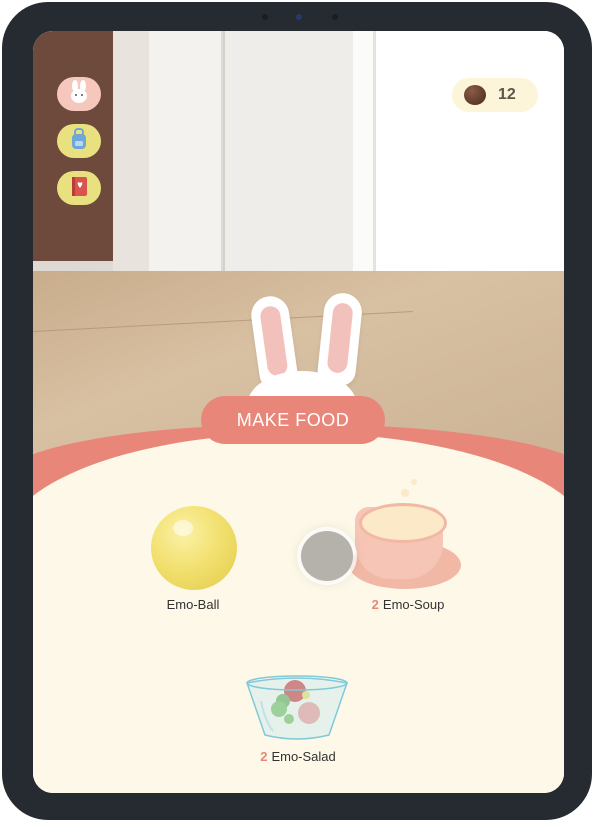 The height and width of the screenshot is (824, 596). I want to click on pet-profile-button, so click(79, 94).